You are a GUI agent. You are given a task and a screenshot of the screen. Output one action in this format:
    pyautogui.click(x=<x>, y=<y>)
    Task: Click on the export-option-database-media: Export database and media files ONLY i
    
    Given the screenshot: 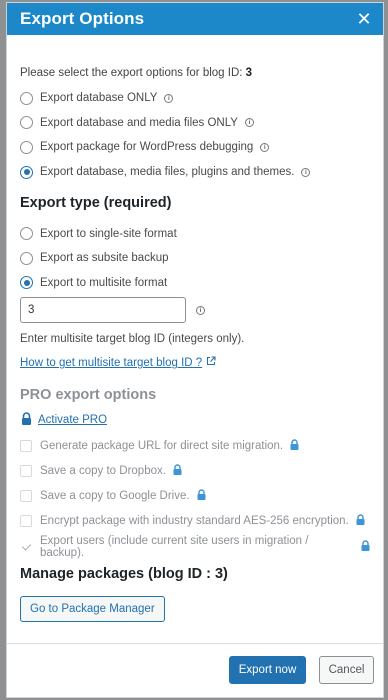 What is the action you would take?
    pyautogui.click(x=195, y=123)
    